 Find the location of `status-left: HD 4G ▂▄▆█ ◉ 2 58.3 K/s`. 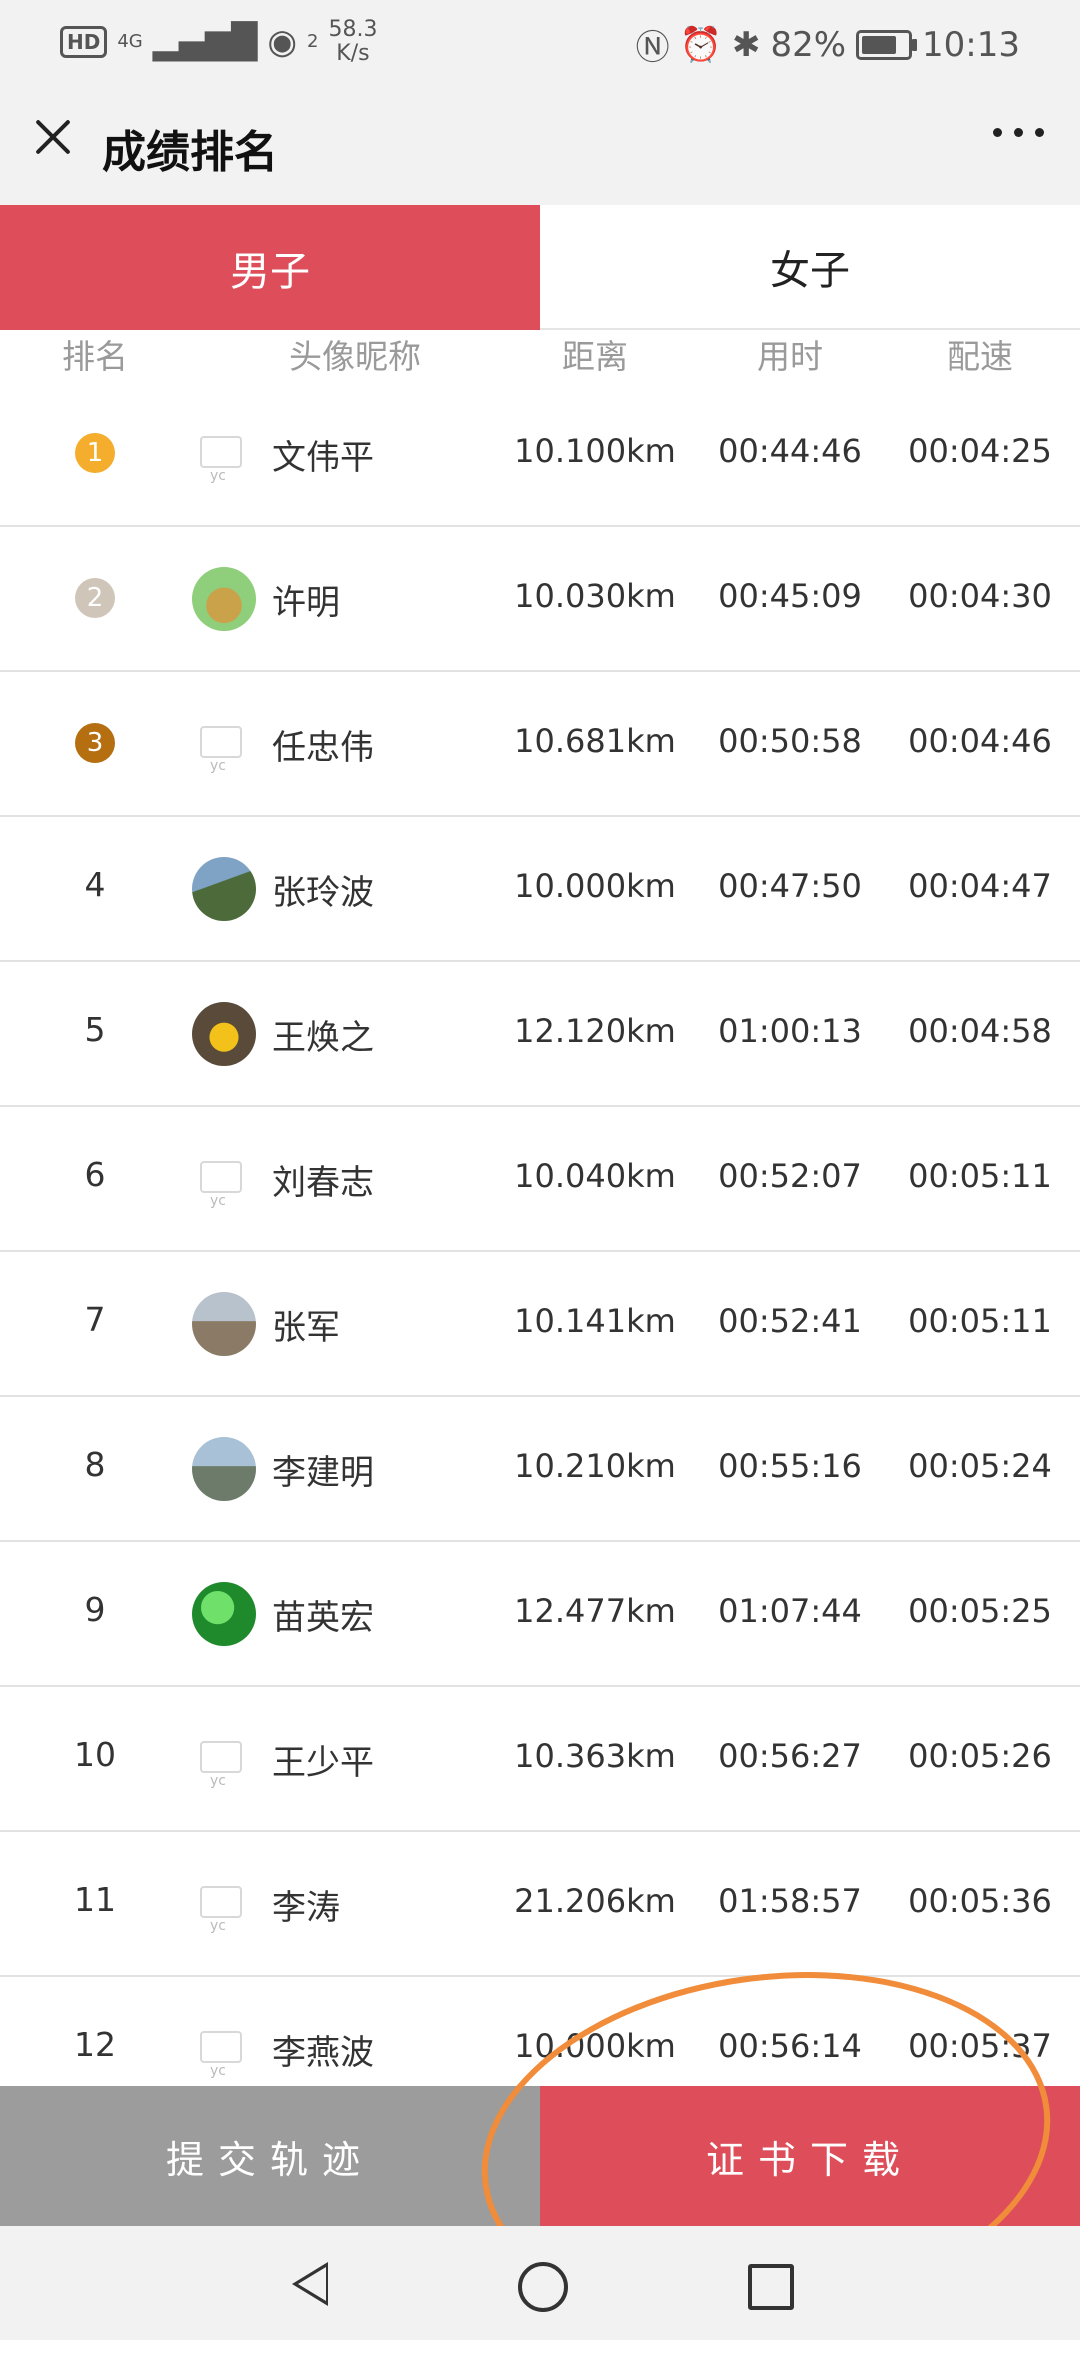

status-left: HD 4G ▂▄▆█ ◉ 2 58.3 K/s is located at coordinates (218, 42).